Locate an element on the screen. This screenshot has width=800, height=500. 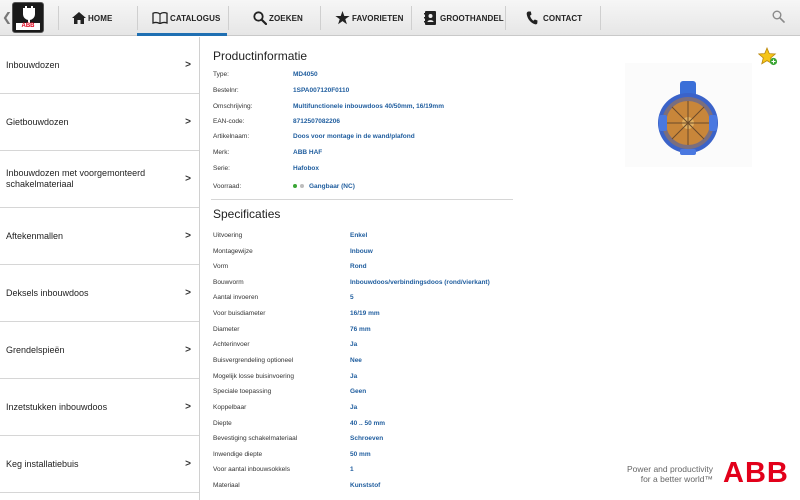
search-tool-icon is located at coordinates (778, 16).